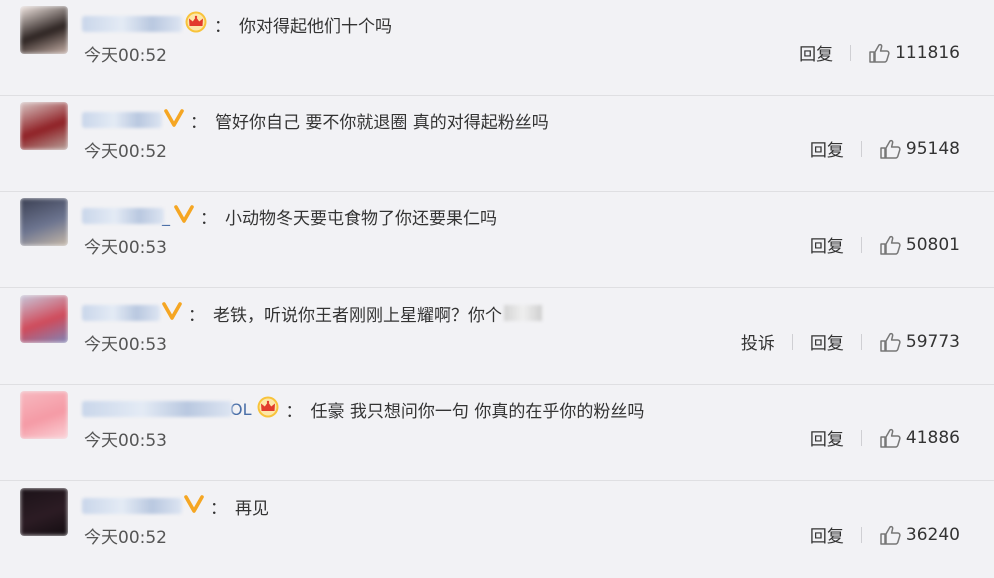  What do you see at coordinates (252, 508) in the screenshot?
I see `comment-text: 再见` at bounding box center [252, 508].